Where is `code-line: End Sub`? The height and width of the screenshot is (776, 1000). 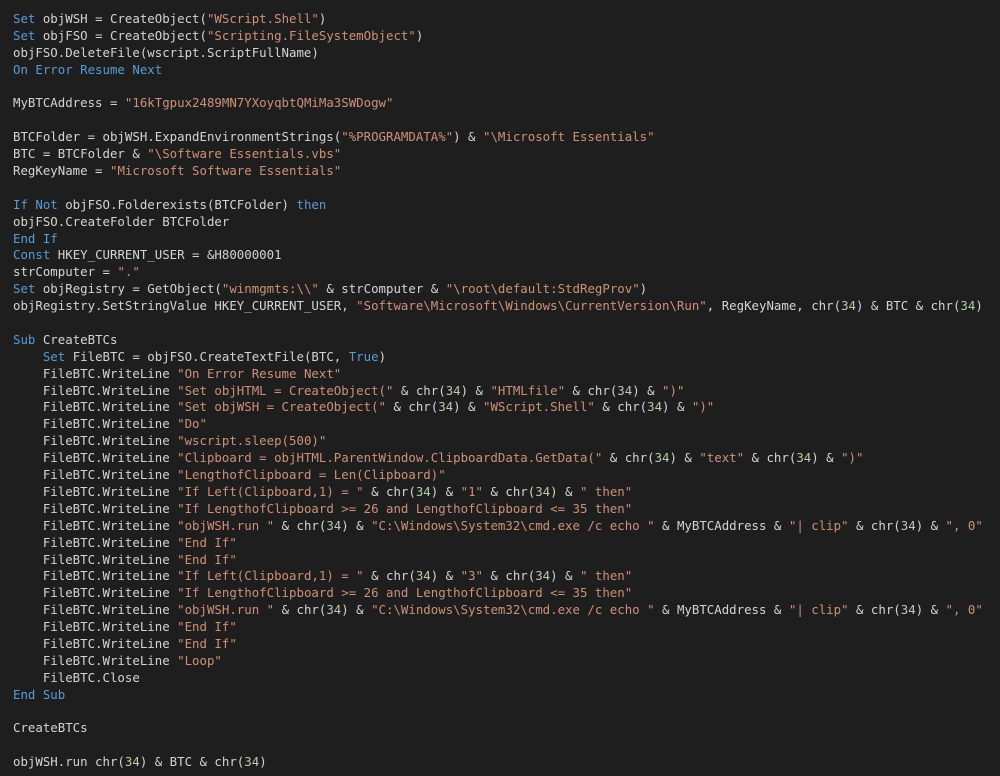 code-line: End Sub is located at coordinates (498, 695).